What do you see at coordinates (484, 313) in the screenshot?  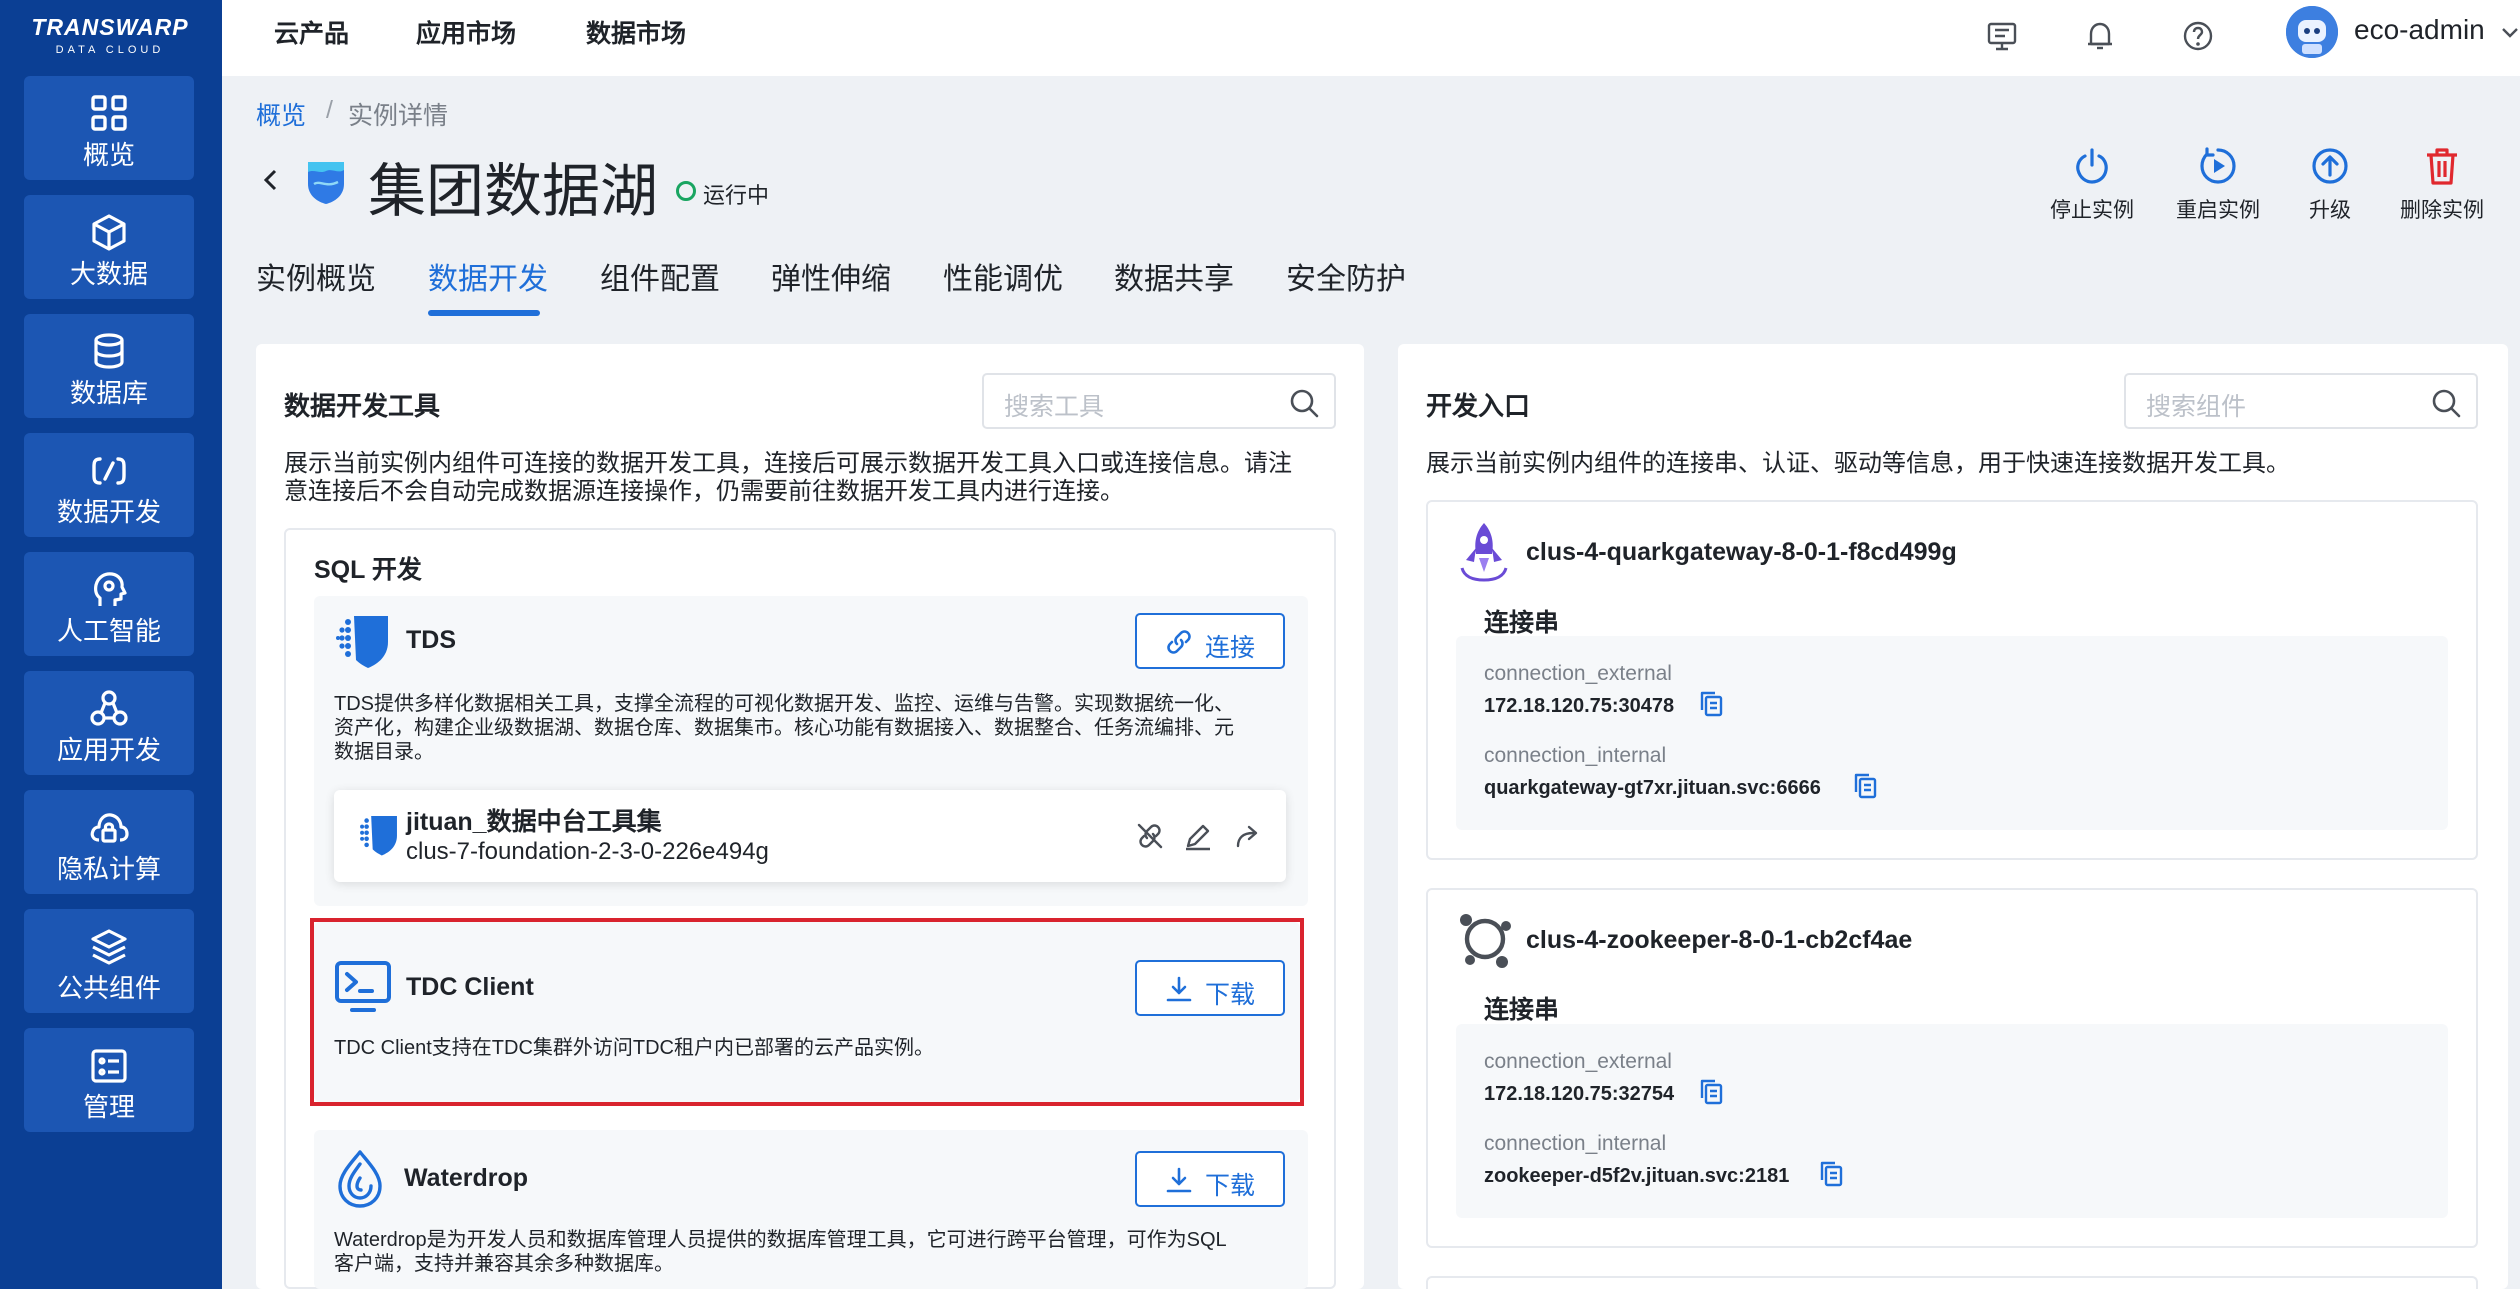 I see `active-tab-indicator` at bounding box center [484, 313].